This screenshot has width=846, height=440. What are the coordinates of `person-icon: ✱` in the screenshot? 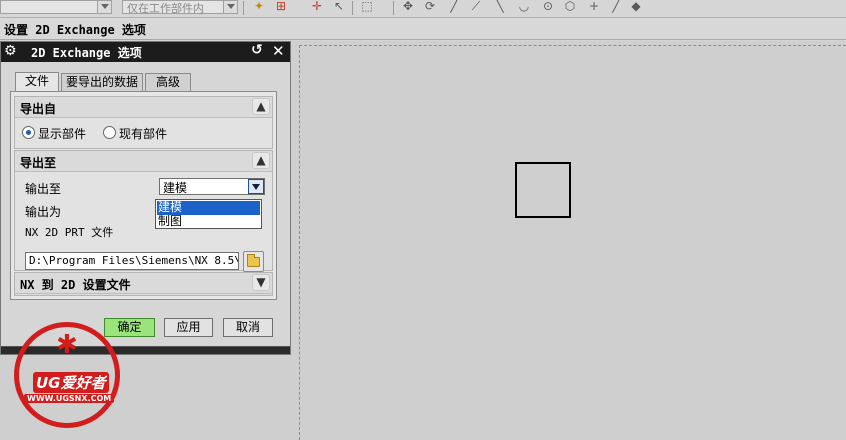 It's located at (67, 345).